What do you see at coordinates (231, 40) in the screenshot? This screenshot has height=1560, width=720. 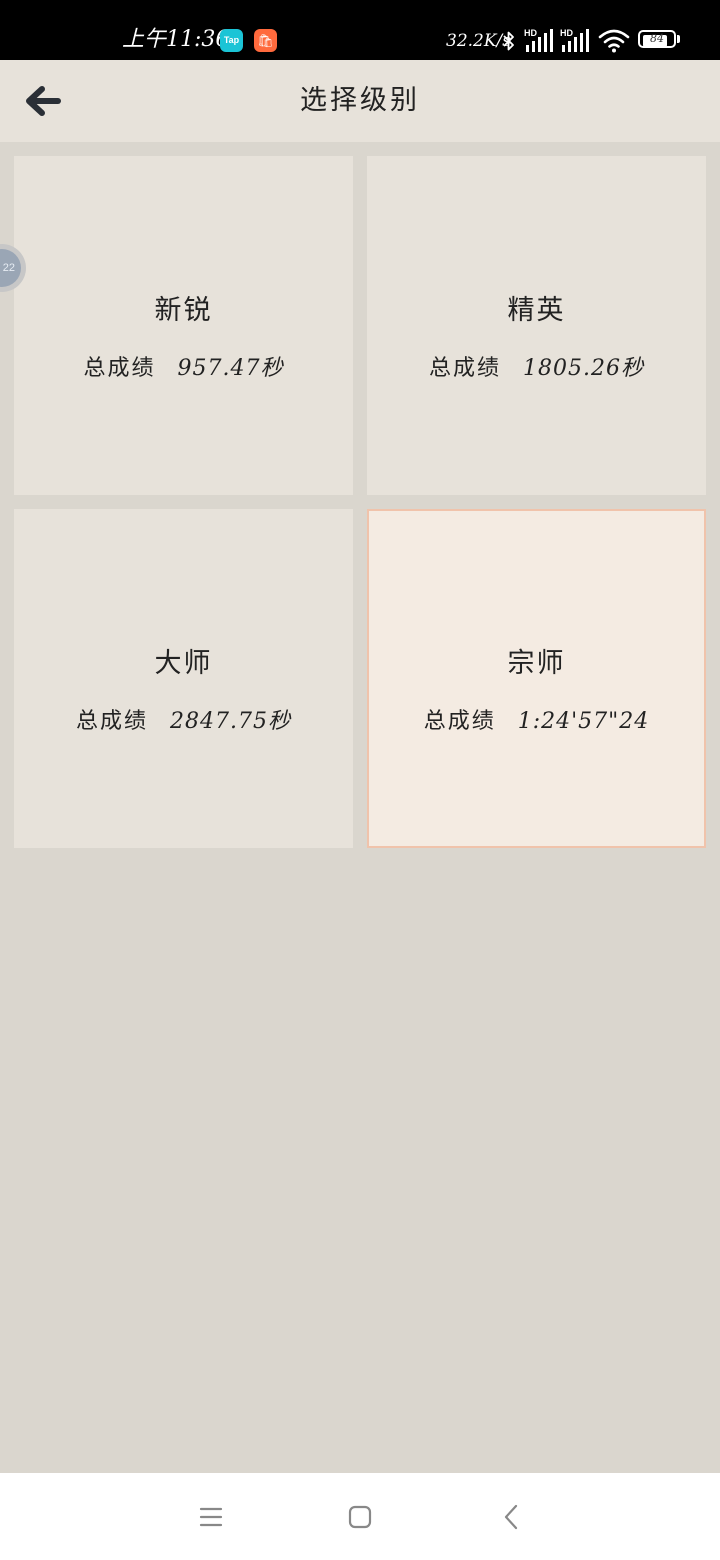 I see `taptap-icon: Tap` at bounding box center [231, 40].